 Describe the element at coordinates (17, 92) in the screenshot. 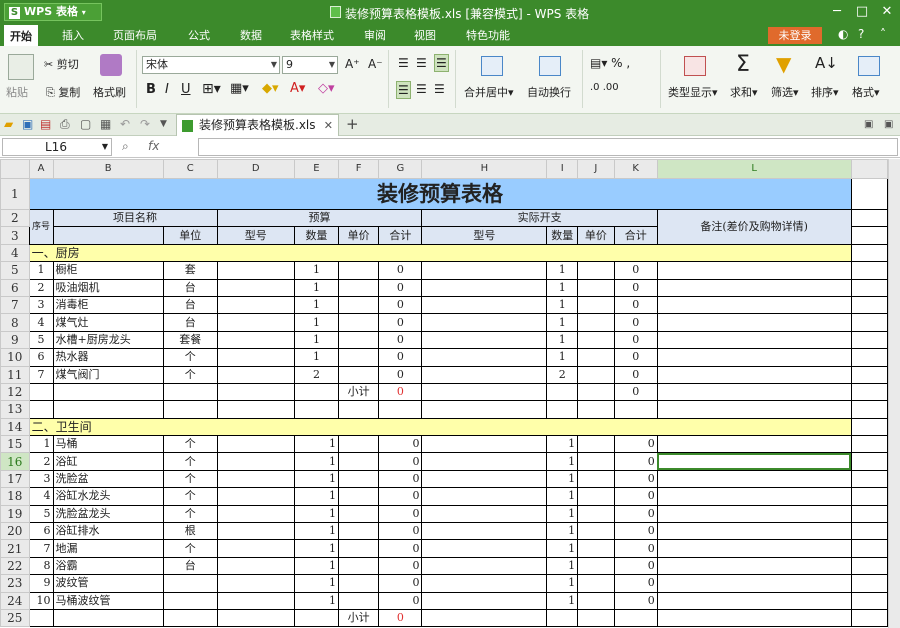

I see `paste-label: 粘贴` at that location.